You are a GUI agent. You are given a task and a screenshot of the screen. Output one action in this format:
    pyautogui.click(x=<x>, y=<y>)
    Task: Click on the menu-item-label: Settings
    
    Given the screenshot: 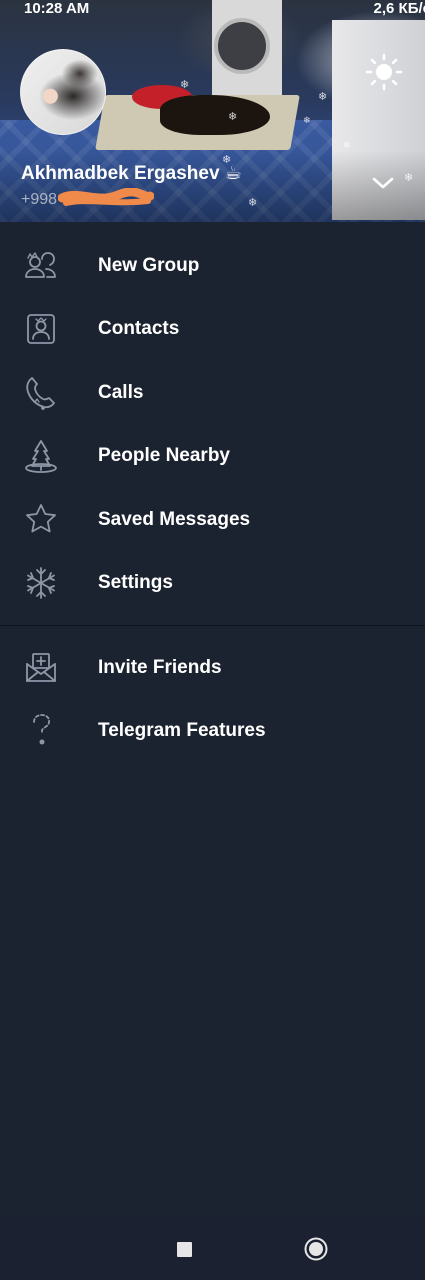 What is the action you would take?
    pyautogui.click(x=135, y=583)
    